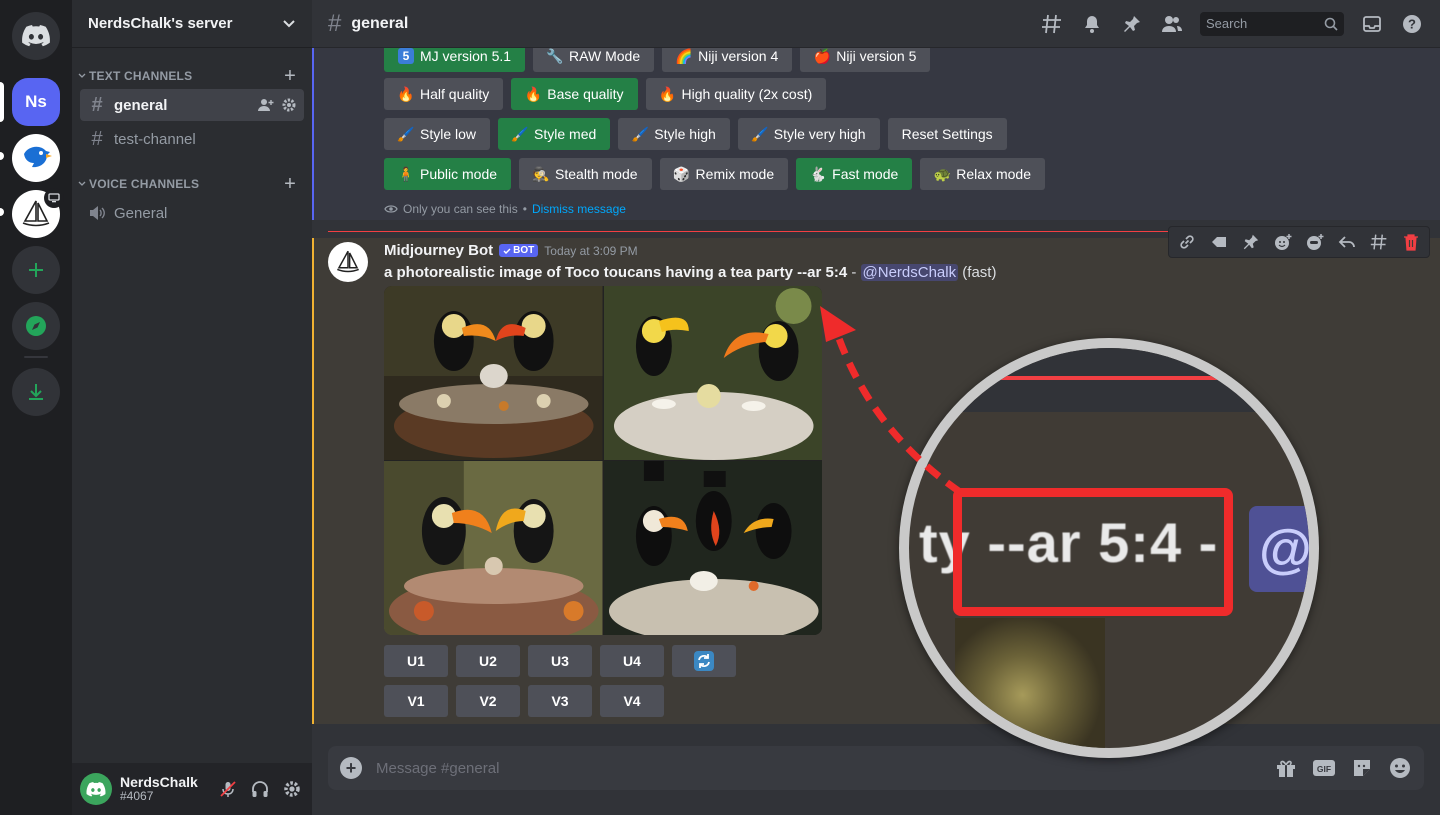 The width and height of the screenshot is (1440, 815). What do you see at coordinates (1347, 242) in the screenshot?
I see `reply-button` at bounding box center [1347, 242].